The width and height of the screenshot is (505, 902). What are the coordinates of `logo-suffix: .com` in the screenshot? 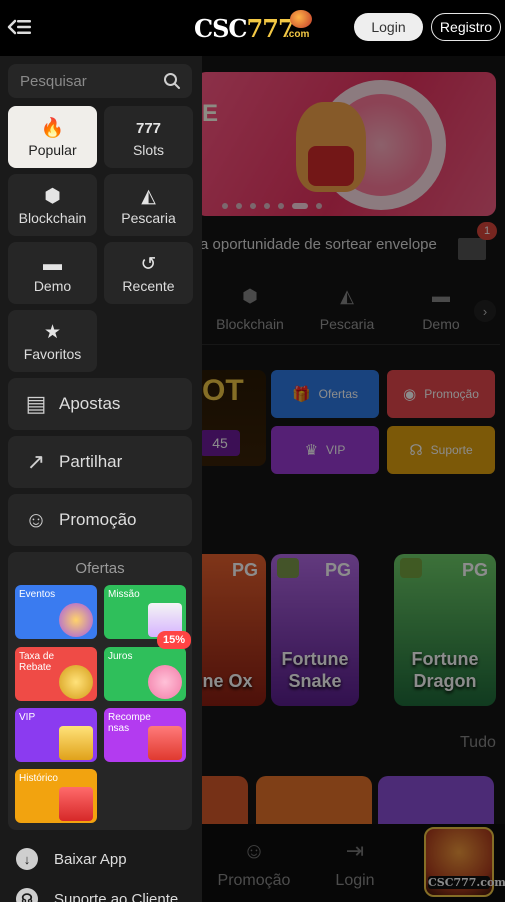 It's located at (298, 34).